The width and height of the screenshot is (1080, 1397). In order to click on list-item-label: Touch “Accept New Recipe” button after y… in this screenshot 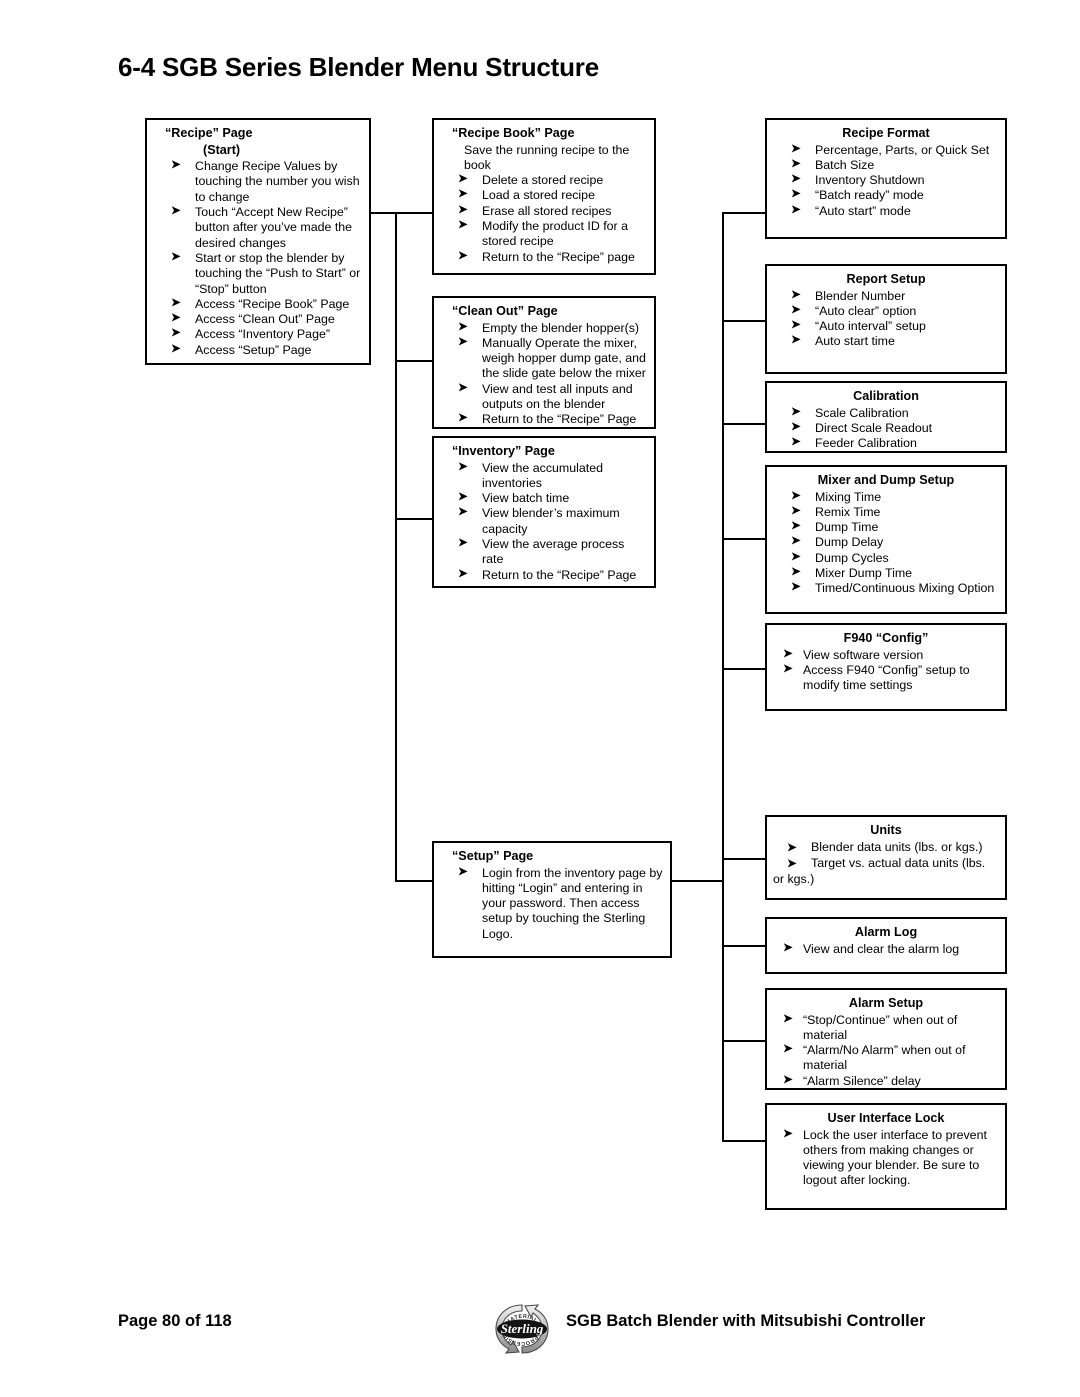, I will do `click(274, 227)`.